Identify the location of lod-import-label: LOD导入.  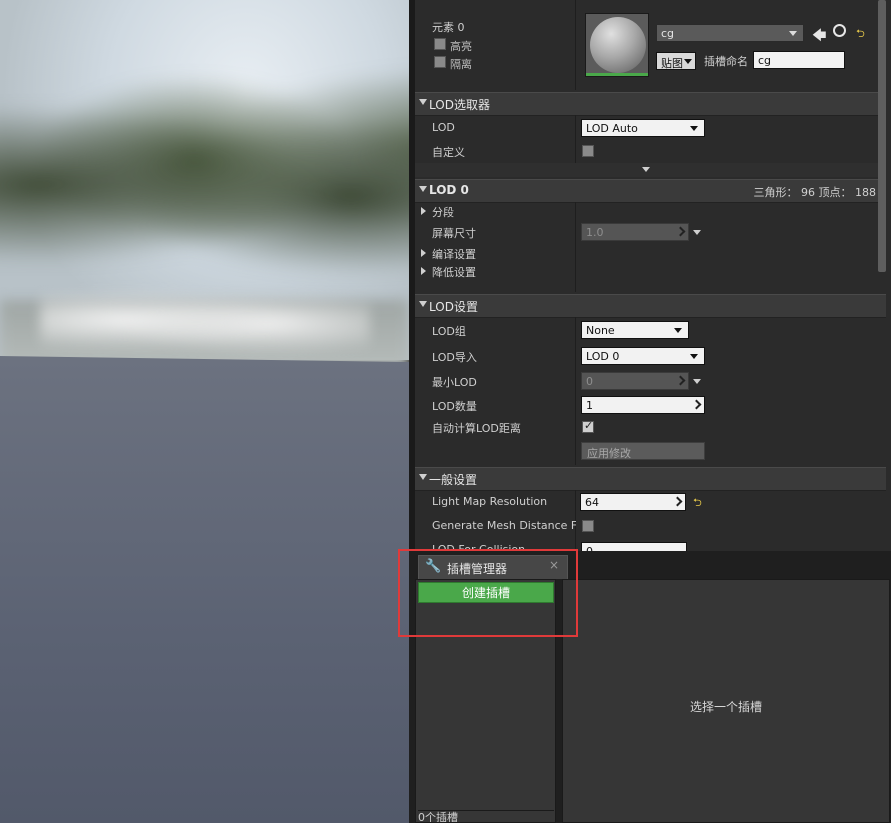
(454, 357).